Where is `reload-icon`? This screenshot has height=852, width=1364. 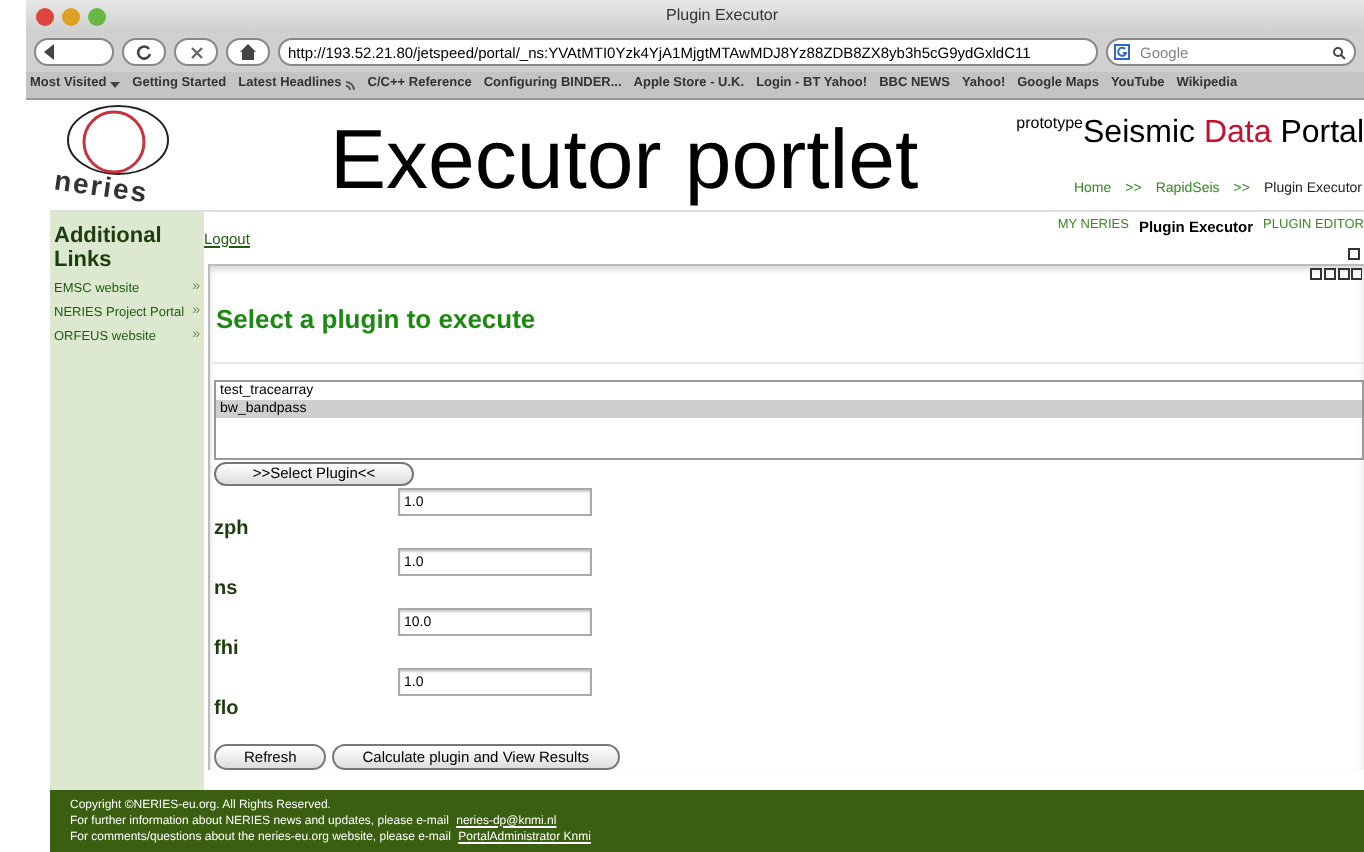
reload-icon is located at coordinates (144, 52).